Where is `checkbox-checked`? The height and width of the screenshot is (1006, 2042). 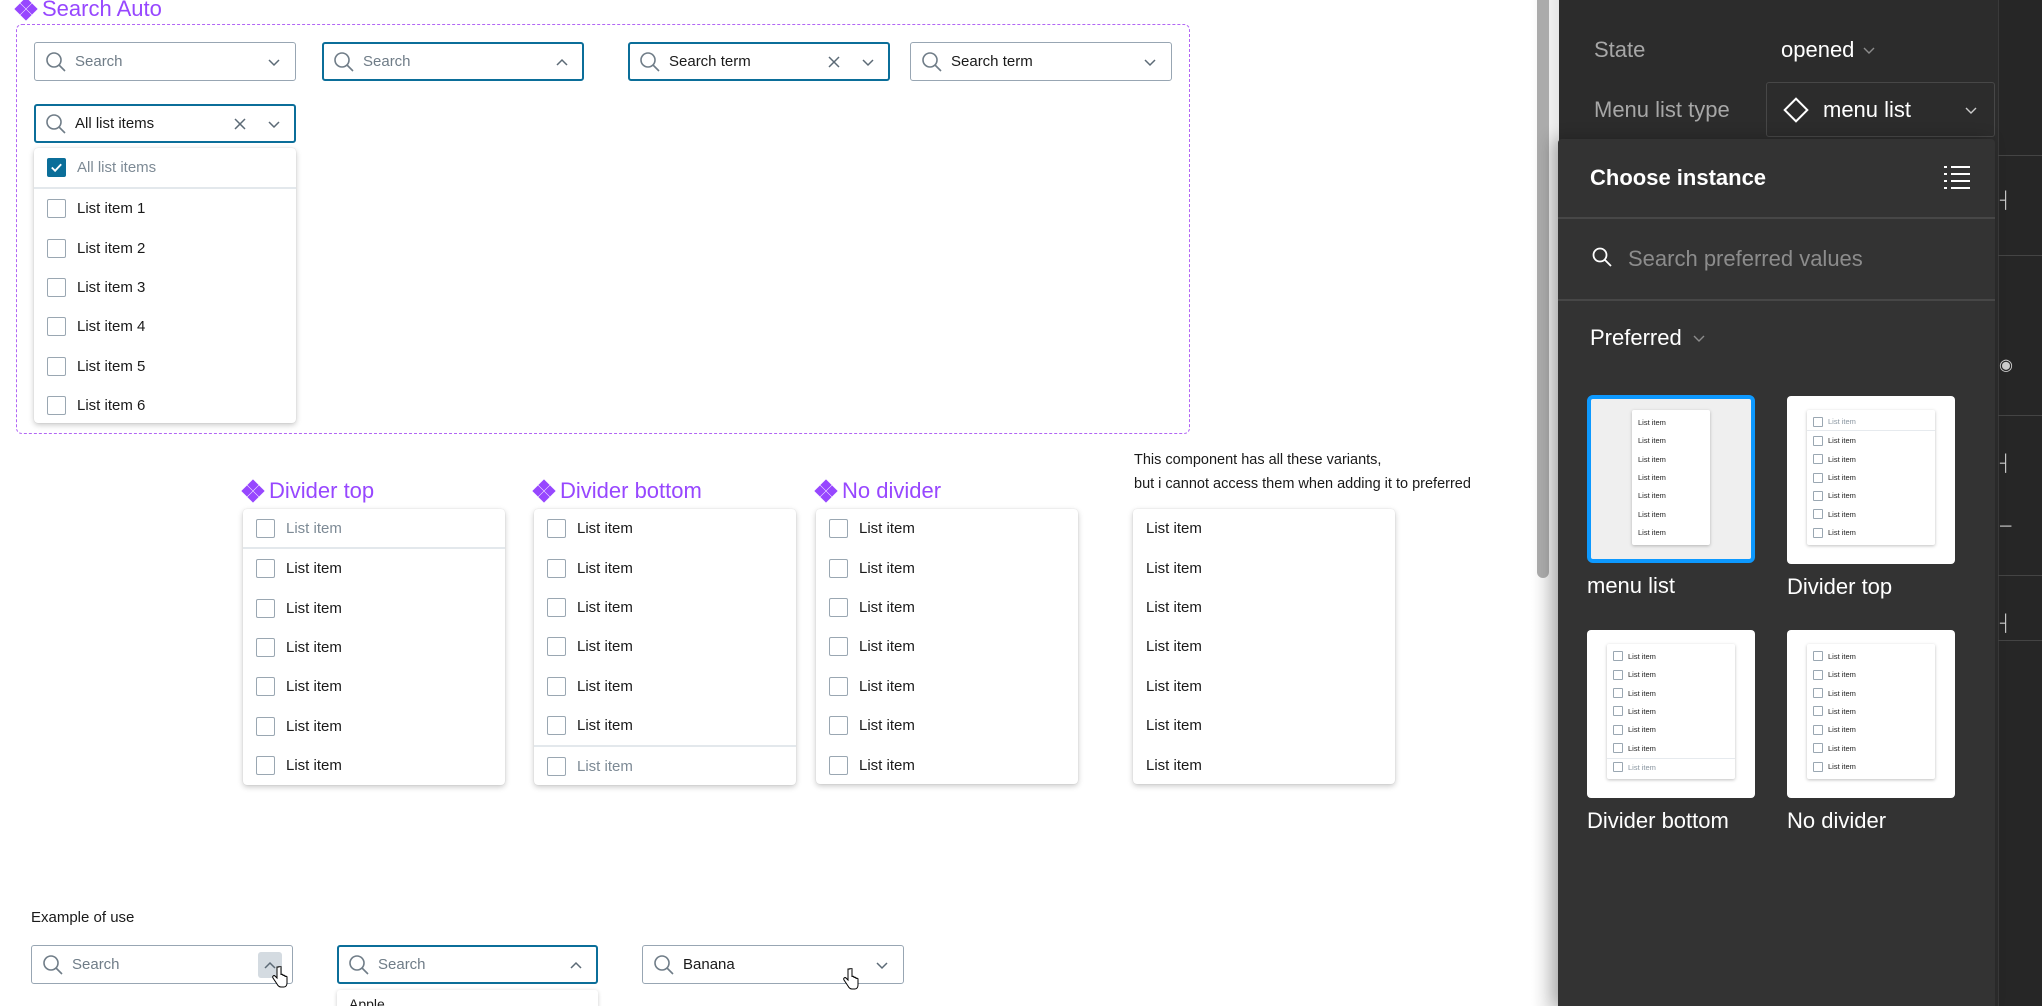 checkbox-checked is located at coordinates (56, 167).